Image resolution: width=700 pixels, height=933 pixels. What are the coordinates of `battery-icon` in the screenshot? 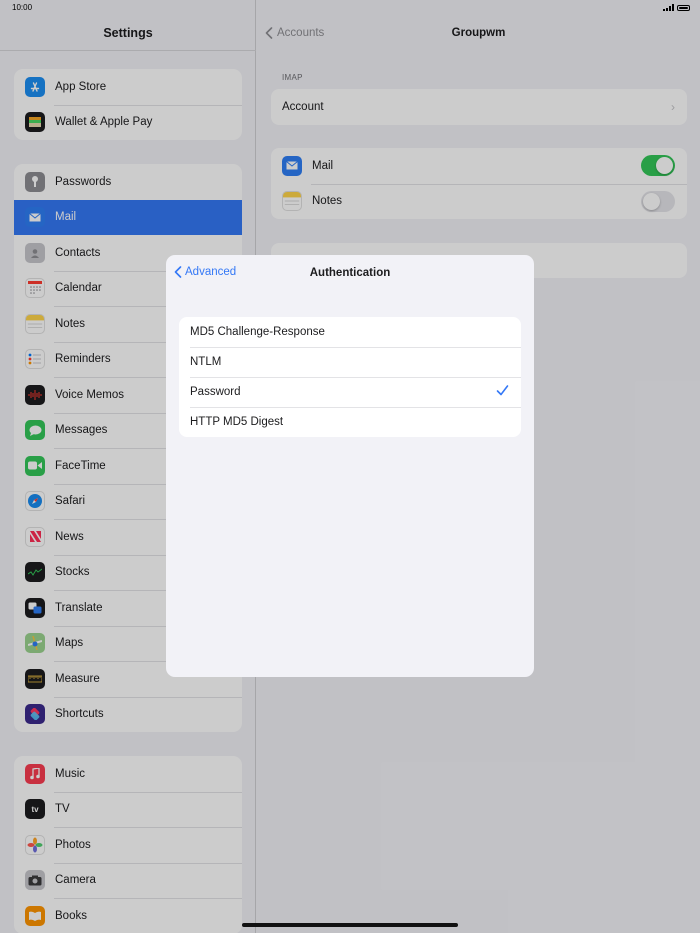 It's located at (683, 7).